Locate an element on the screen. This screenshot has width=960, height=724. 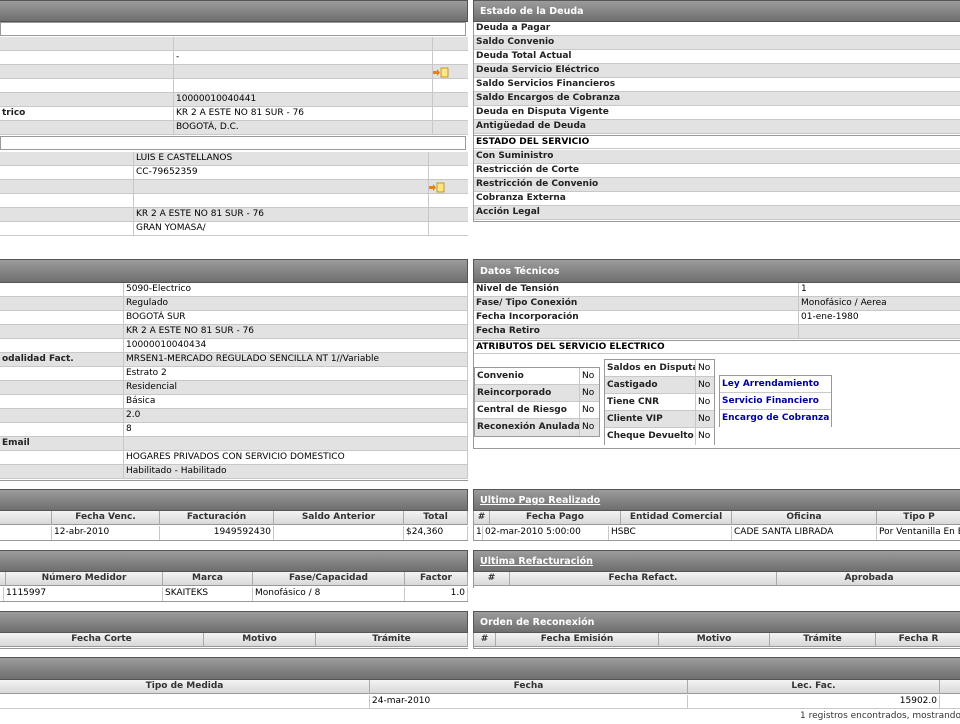
debt-row: Saldo Encargos de Cobranza is located at coordinates (717, 99).